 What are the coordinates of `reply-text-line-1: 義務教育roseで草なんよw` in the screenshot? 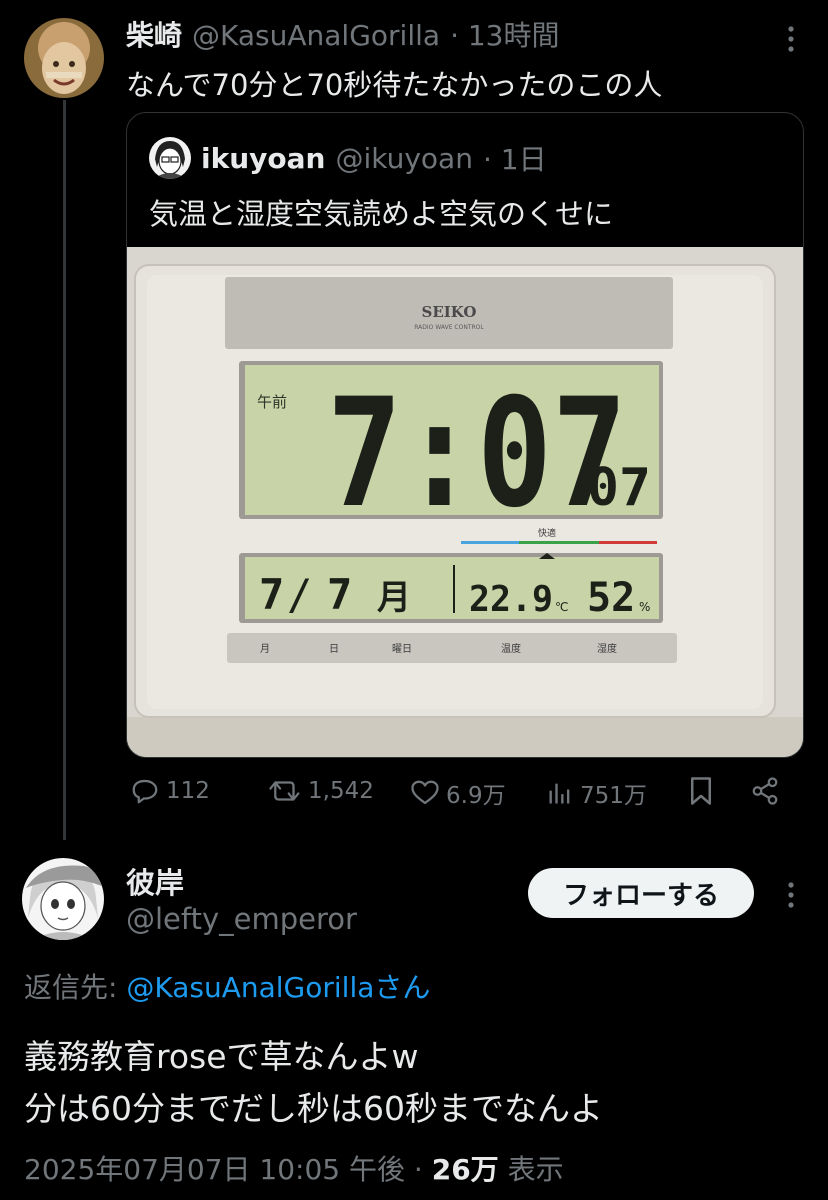 It's located at (221, 1056).